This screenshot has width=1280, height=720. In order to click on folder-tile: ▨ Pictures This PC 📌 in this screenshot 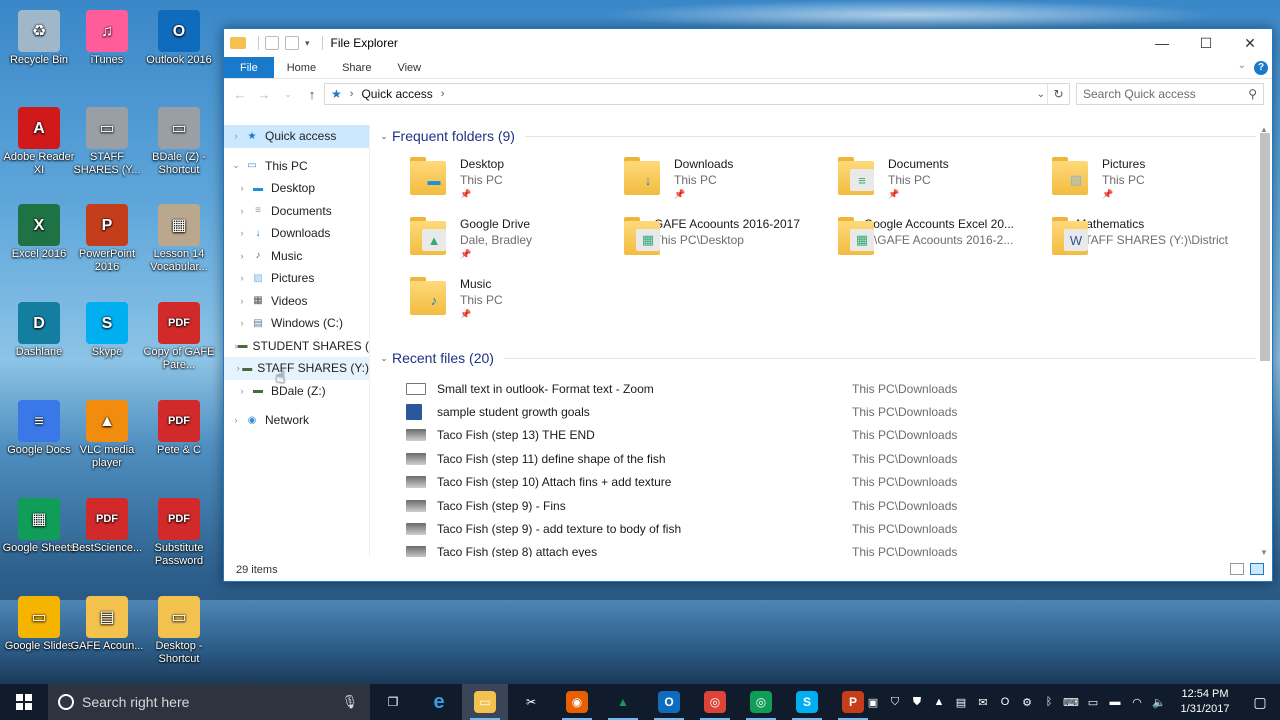, I will do `click(1123, 185)`.